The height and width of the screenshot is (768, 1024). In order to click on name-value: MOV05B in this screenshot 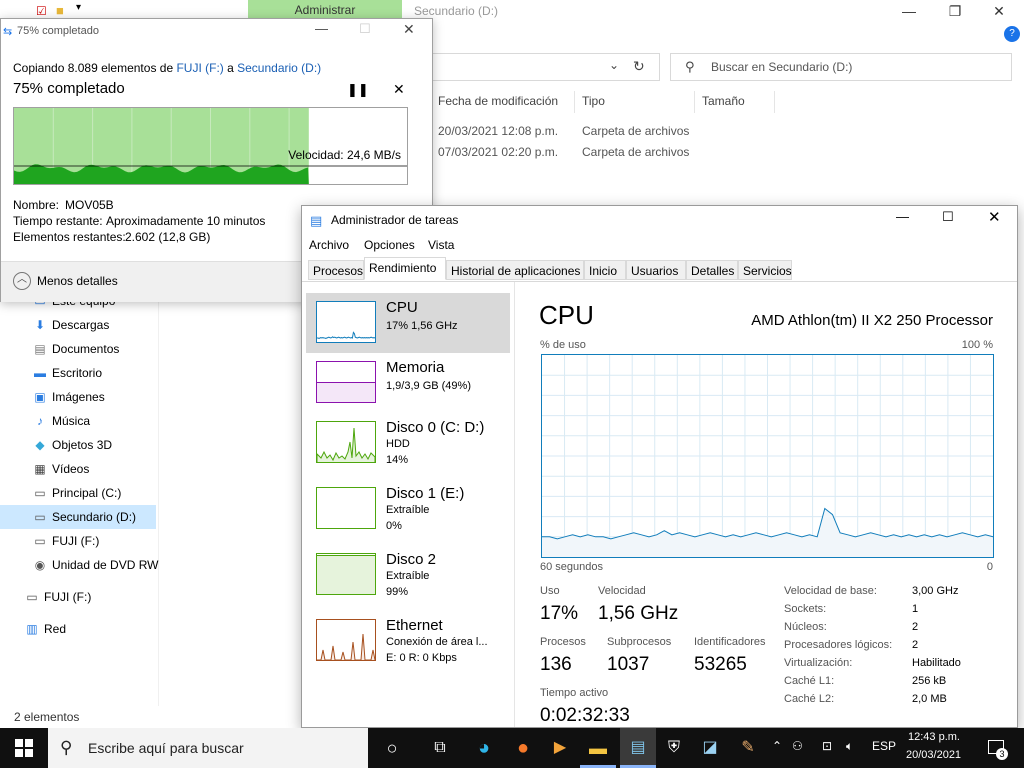, I will do `click(89, 205)`.